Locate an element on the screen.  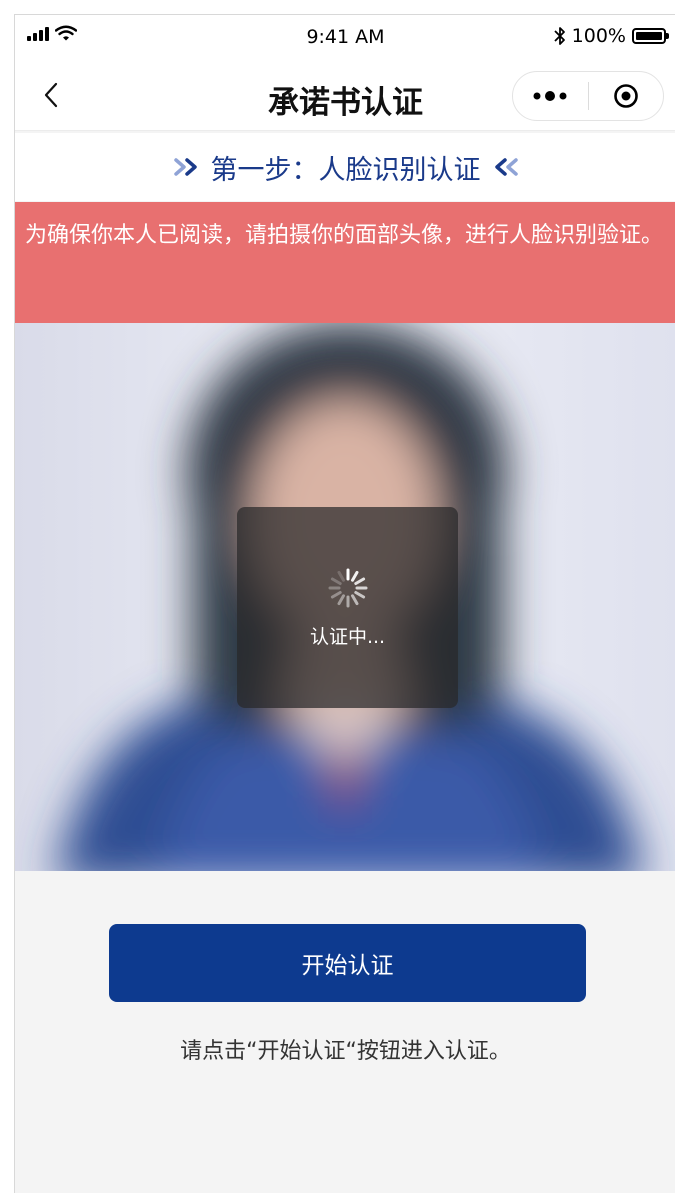
notice-banner: 为确保你本人已阅读，请拍摄你的面部头像，进行人脸识别验证。 is located at coordinates (345, 262).